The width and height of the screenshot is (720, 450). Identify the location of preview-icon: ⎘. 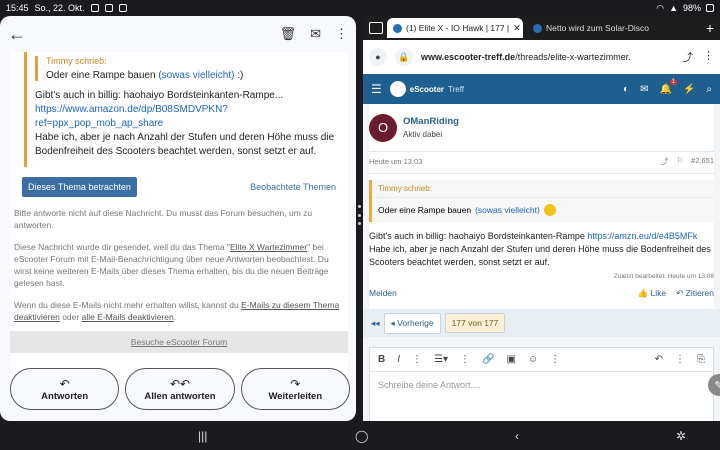
(701, 359).